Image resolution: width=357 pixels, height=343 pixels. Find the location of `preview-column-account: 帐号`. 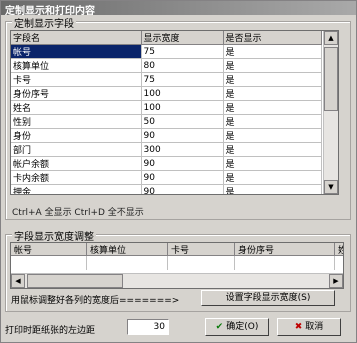

preview-column-account: 帐号 is located at coordinates (49, 249).